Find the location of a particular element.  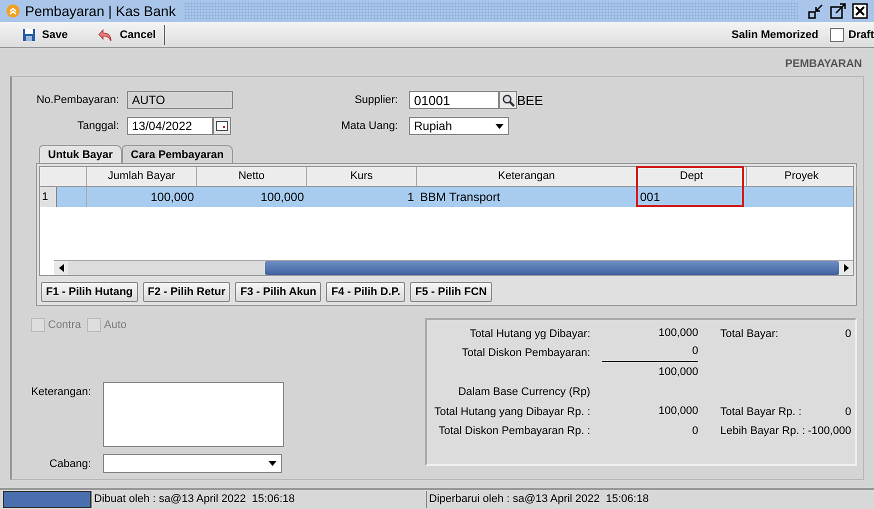

supplier-field: 01001 is located at coordinates (454, 100).